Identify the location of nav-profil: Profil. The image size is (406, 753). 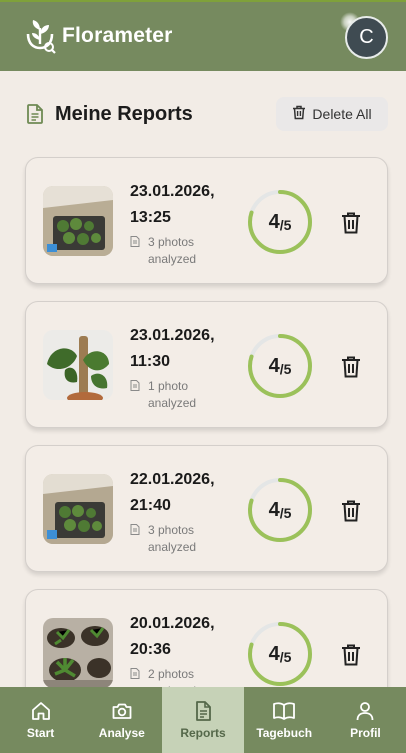
(365, 720).